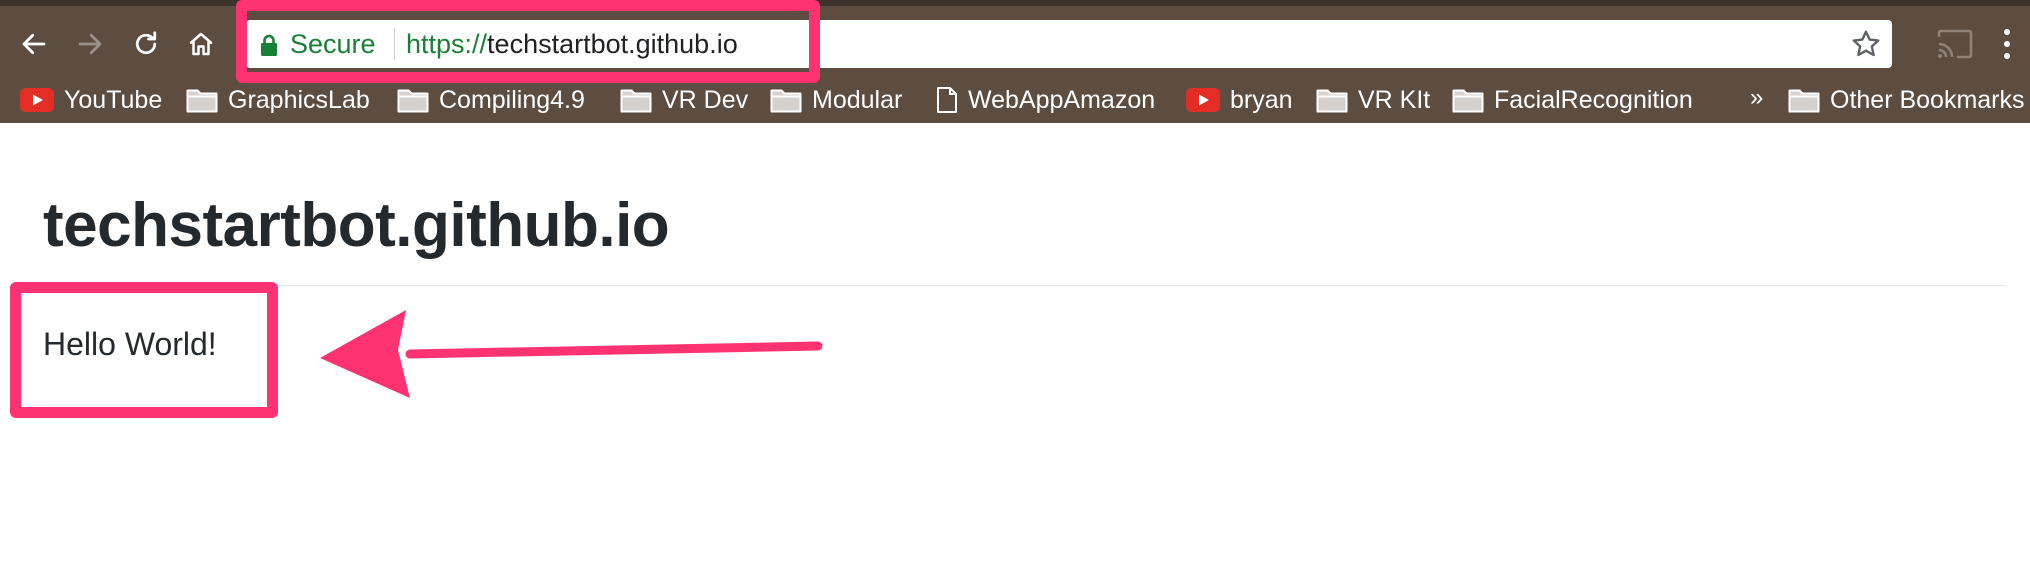  Describe the element at coordinates (1756, 98) in the screenshot. I see `bookmarks-overflow-chevron: »` at that location.